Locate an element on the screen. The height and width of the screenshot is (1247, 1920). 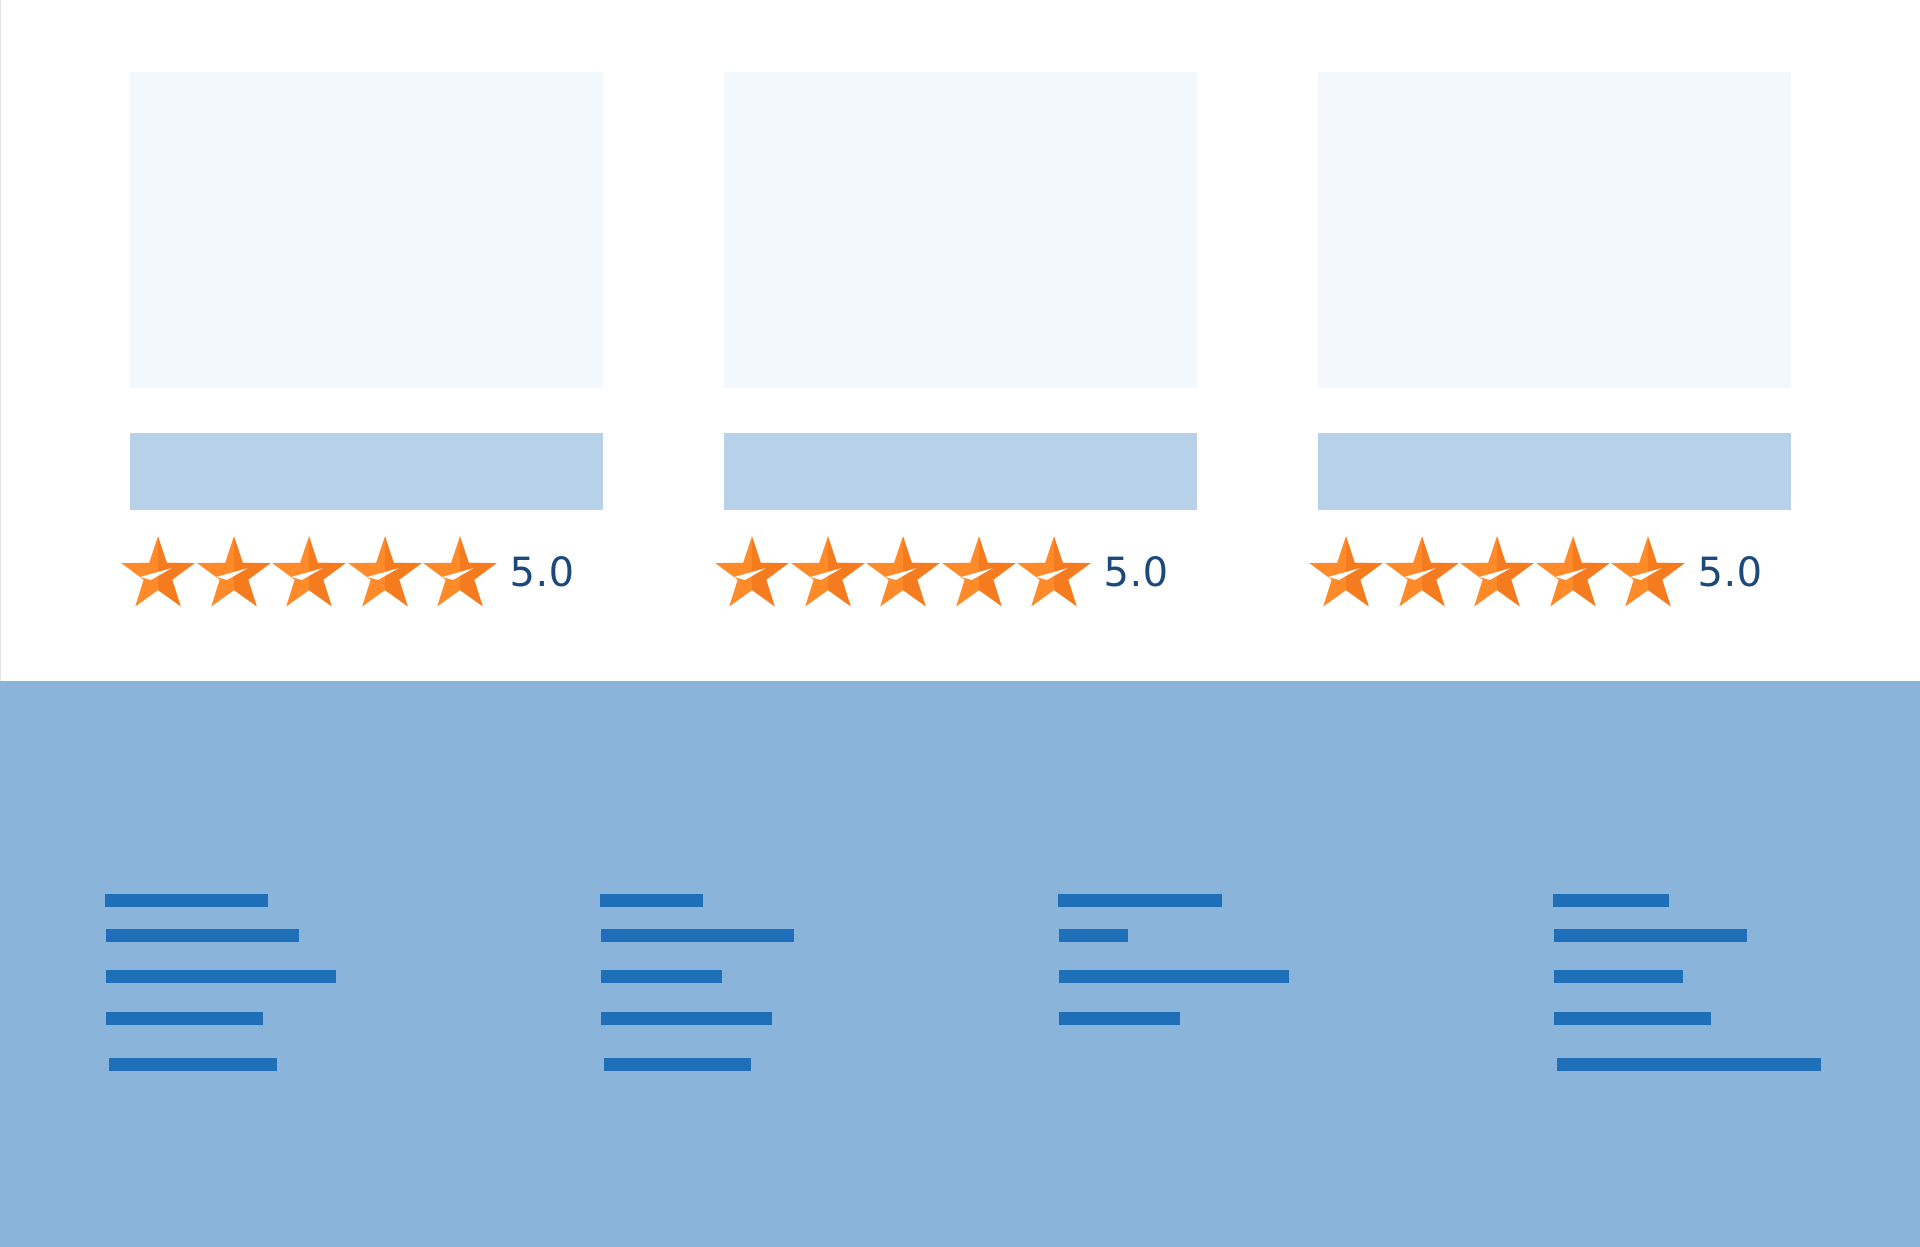
product-card-3: 5.0 is located at coordinates (1550, 339).